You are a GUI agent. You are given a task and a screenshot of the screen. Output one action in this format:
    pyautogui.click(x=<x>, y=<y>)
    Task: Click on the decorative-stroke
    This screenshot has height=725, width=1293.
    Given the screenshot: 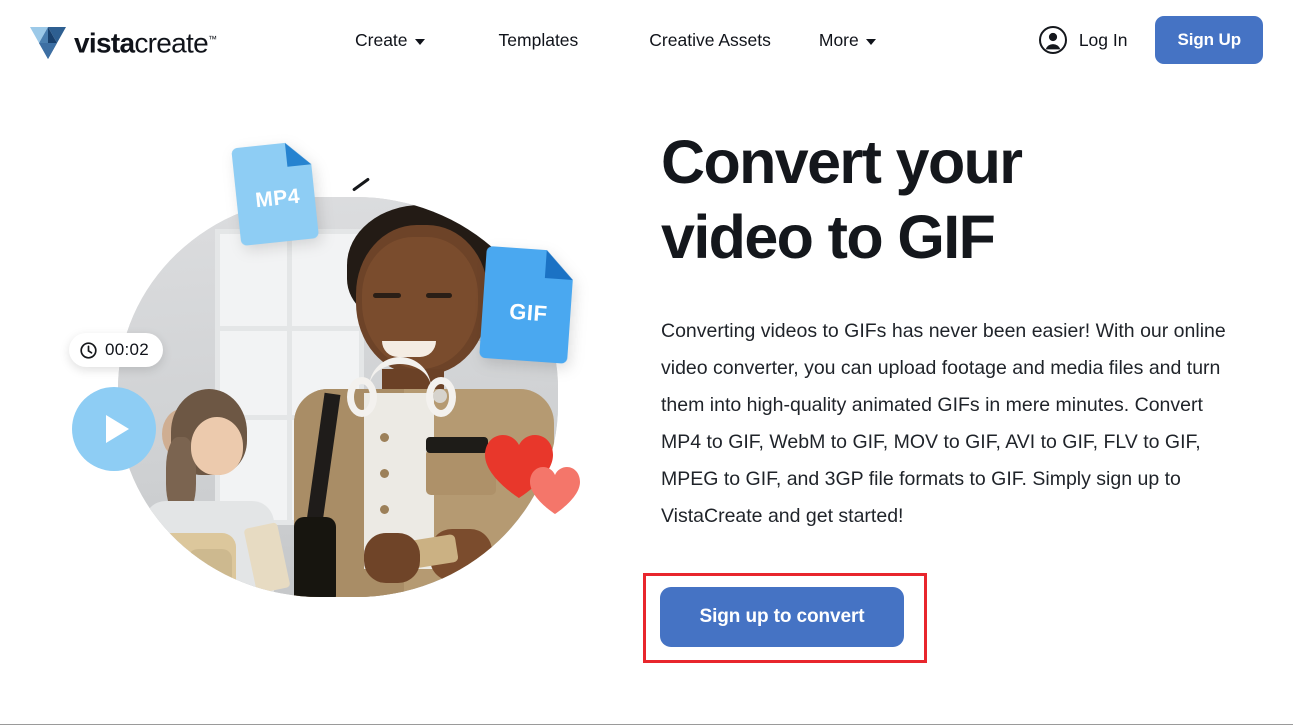 What is the action you would take?
    pyautogui.click(x=361, y=184)
    